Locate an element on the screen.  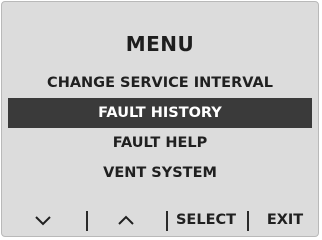
up-button is located at coordinates (126, 220).